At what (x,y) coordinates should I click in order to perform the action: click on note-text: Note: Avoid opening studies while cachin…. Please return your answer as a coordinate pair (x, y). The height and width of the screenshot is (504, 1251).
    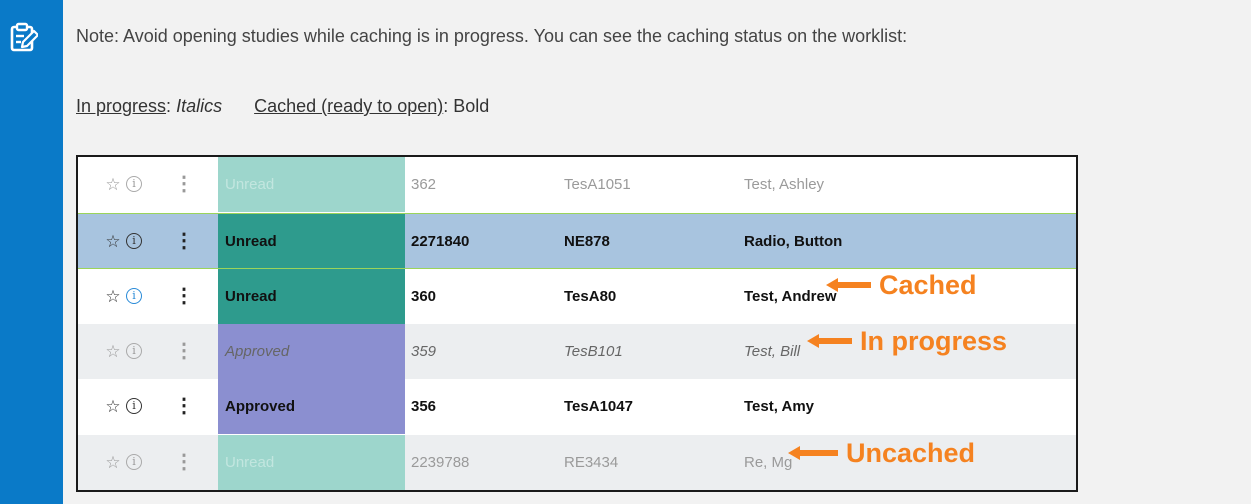
    Looking at the image, I should click on (492, 36).